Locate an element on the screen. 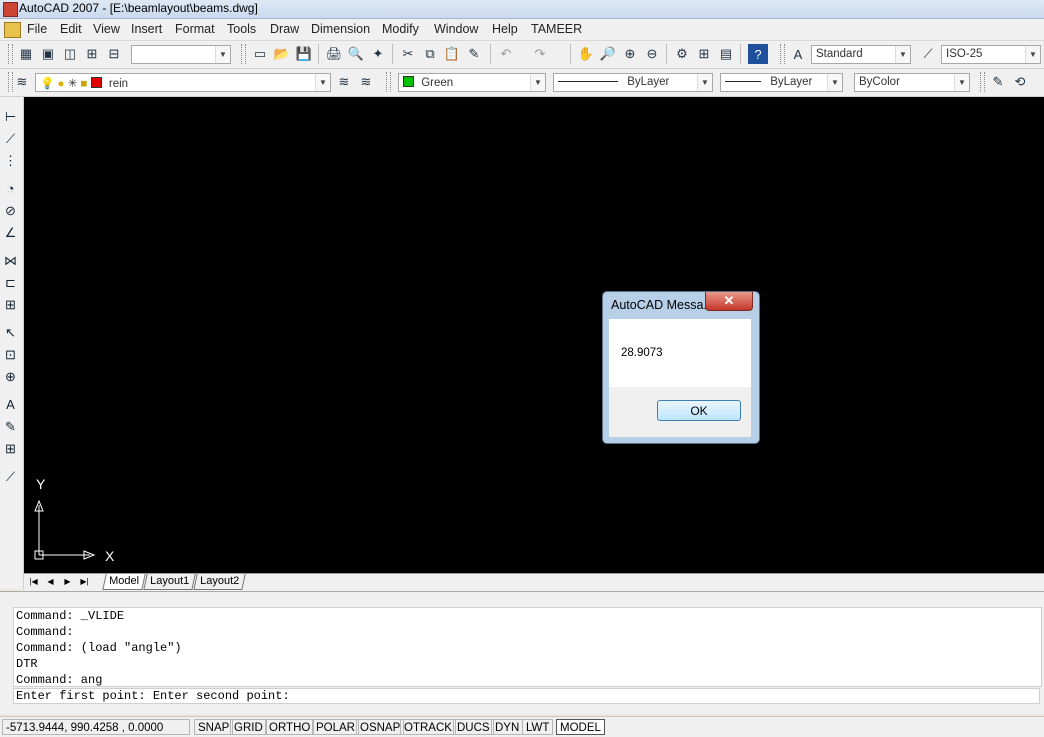 This screenshot has width=1044, height=737. dimension-style-icon: ⟋ is located at coordinates (10, 476).